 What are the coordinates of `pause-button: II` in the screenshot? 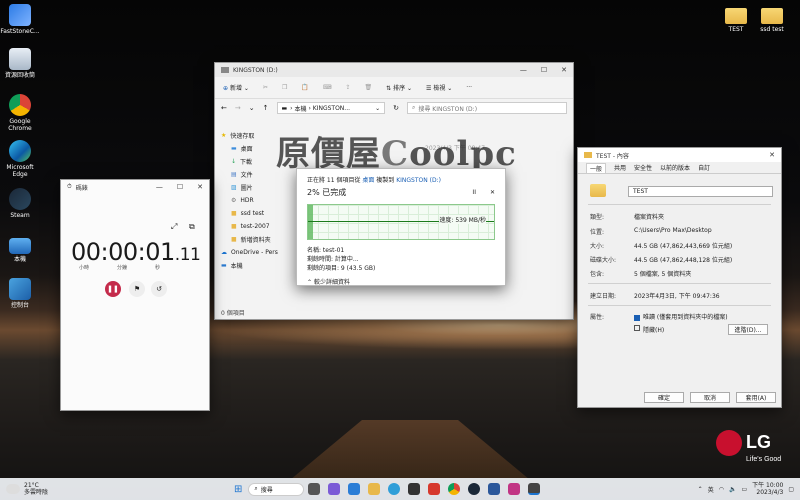 It's located at (474, 192).